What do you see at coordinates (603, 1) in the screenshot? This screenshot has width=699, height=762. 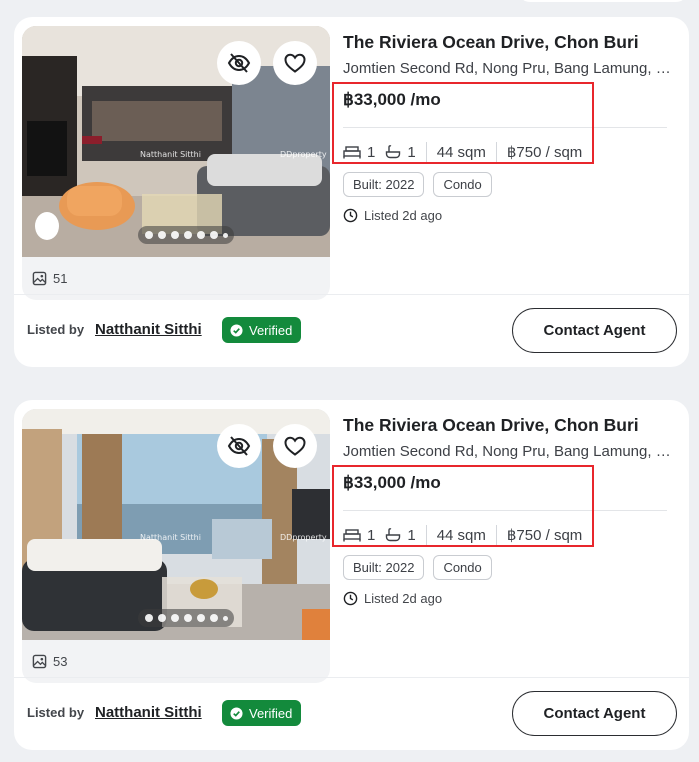 I see `previous-card-edge` at bounding box center [603, 1].